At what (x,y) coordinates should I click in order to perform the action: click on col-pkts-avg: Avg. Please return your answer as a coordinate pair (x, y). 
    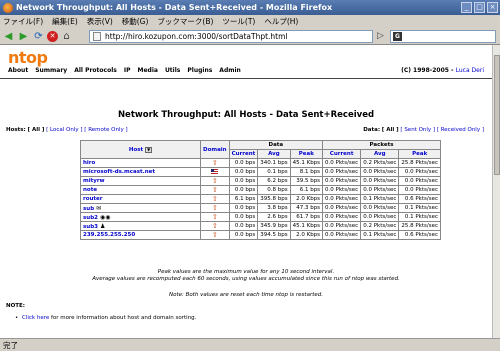
    Looking at the image, I should click on (380, 154).